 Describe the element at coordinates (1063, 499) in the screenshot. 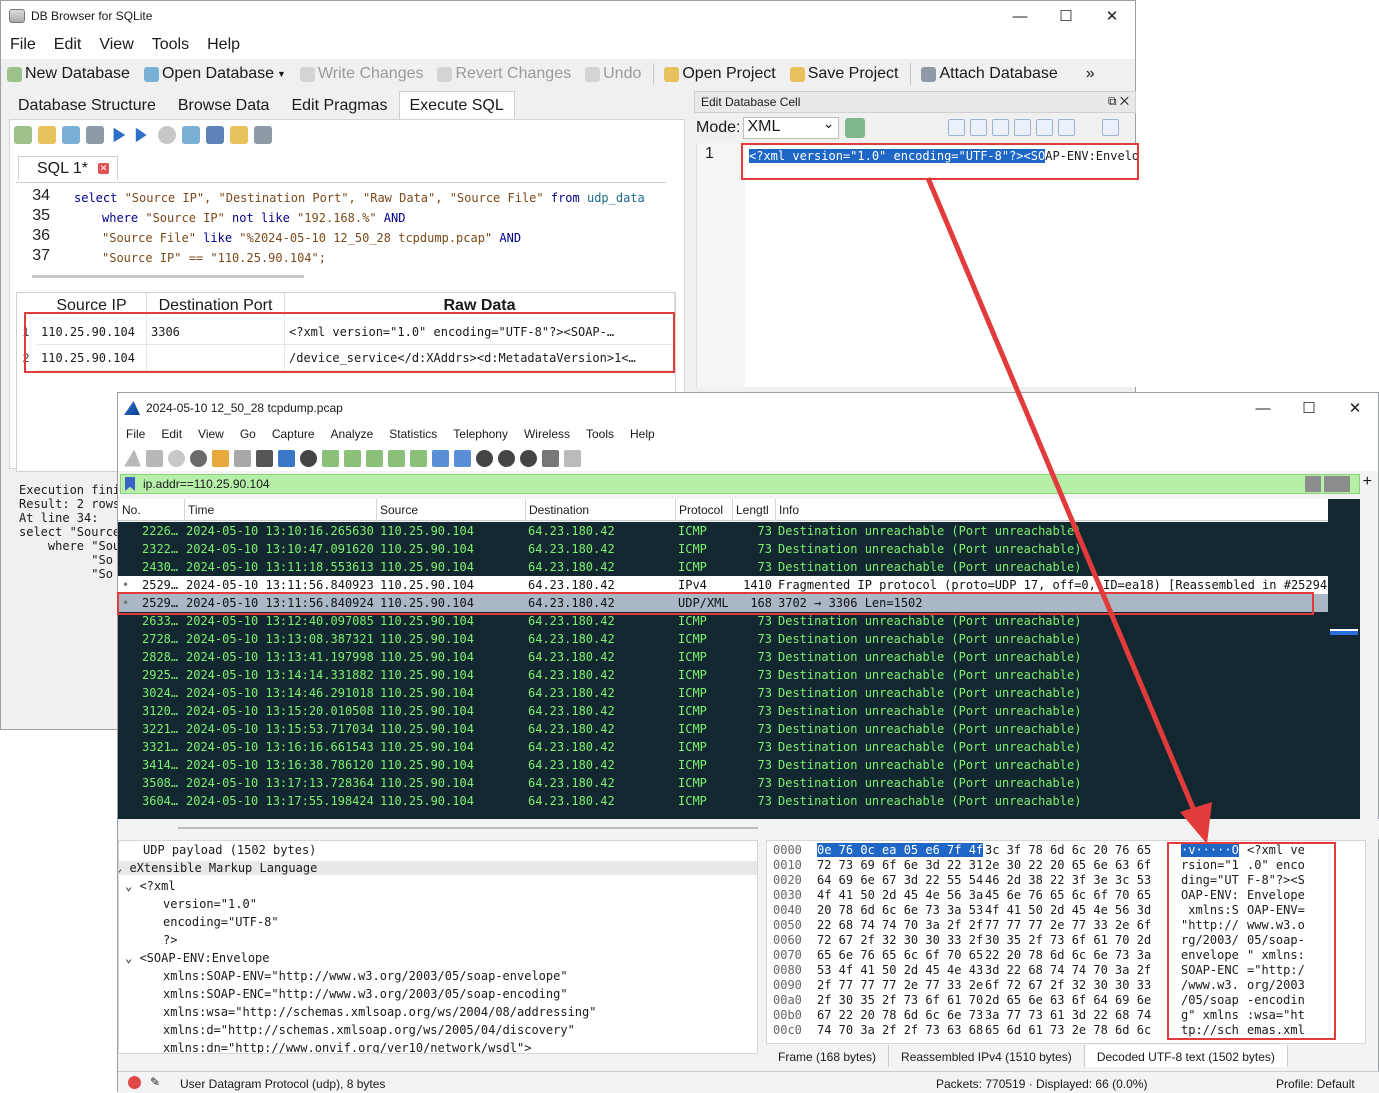

I see `annotation-arrow-line` at that location.